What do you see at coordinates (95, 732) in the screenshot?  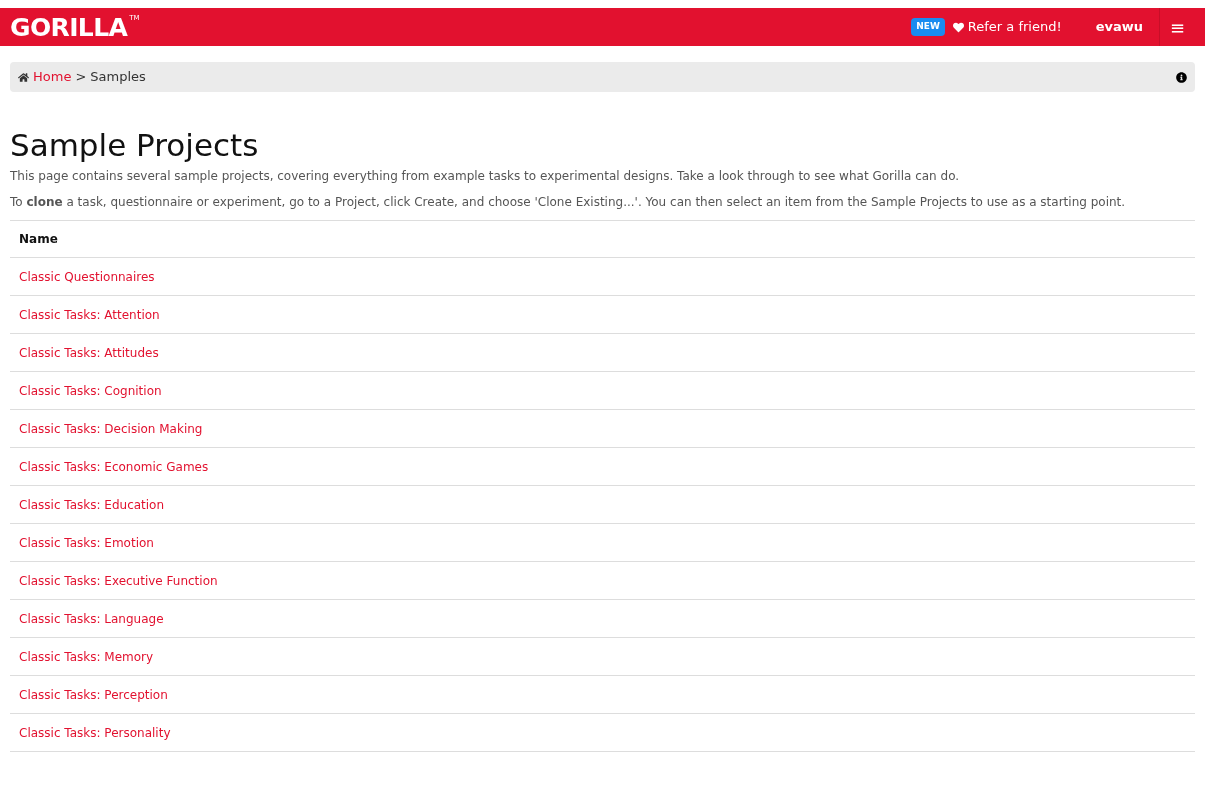 I see `project-link: Classic Tasks: Personality` at bounding box center [95, 732].